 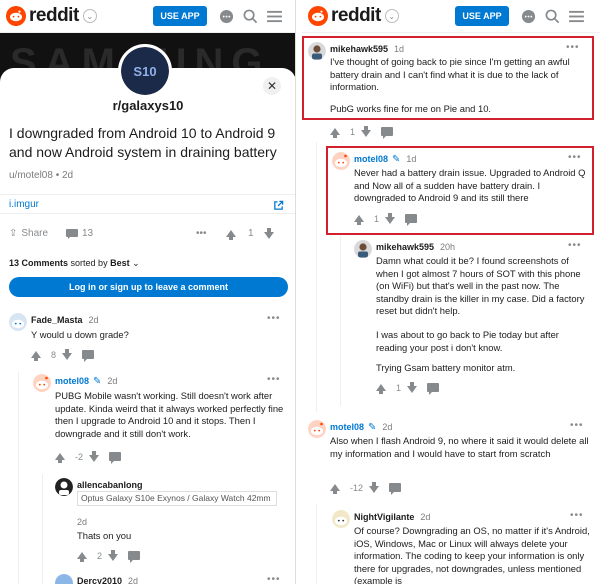 I want to click on comment-author: NightVigilante 2d, so click(x=392, y=517).